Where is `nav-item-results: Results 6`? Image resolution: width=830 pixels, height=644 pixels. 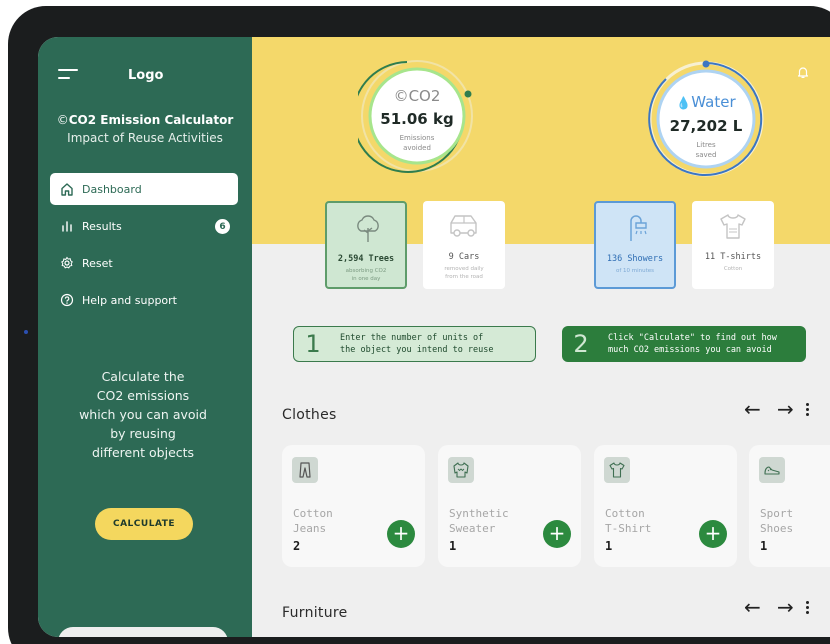
nav-item-results: Results 6 is located at coordinates (144, 226).